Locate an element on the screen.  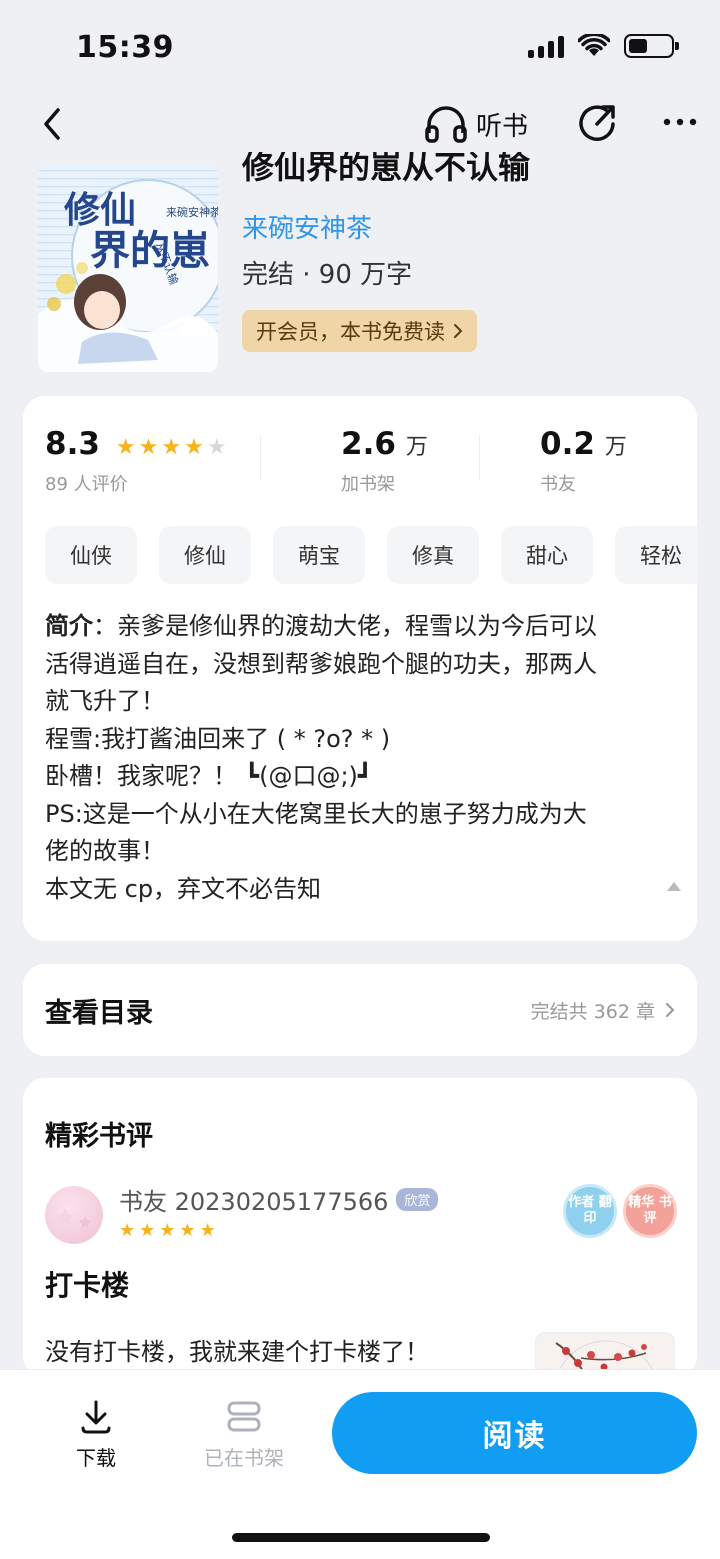
collapse-icon is located at coordinates (674, 886).